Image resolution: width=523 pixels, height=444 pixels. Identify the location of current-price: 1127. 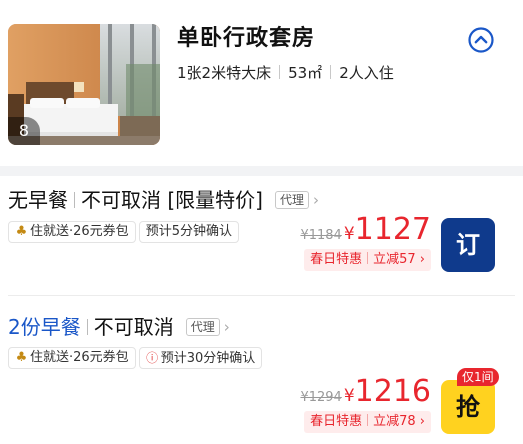
(392, 229).